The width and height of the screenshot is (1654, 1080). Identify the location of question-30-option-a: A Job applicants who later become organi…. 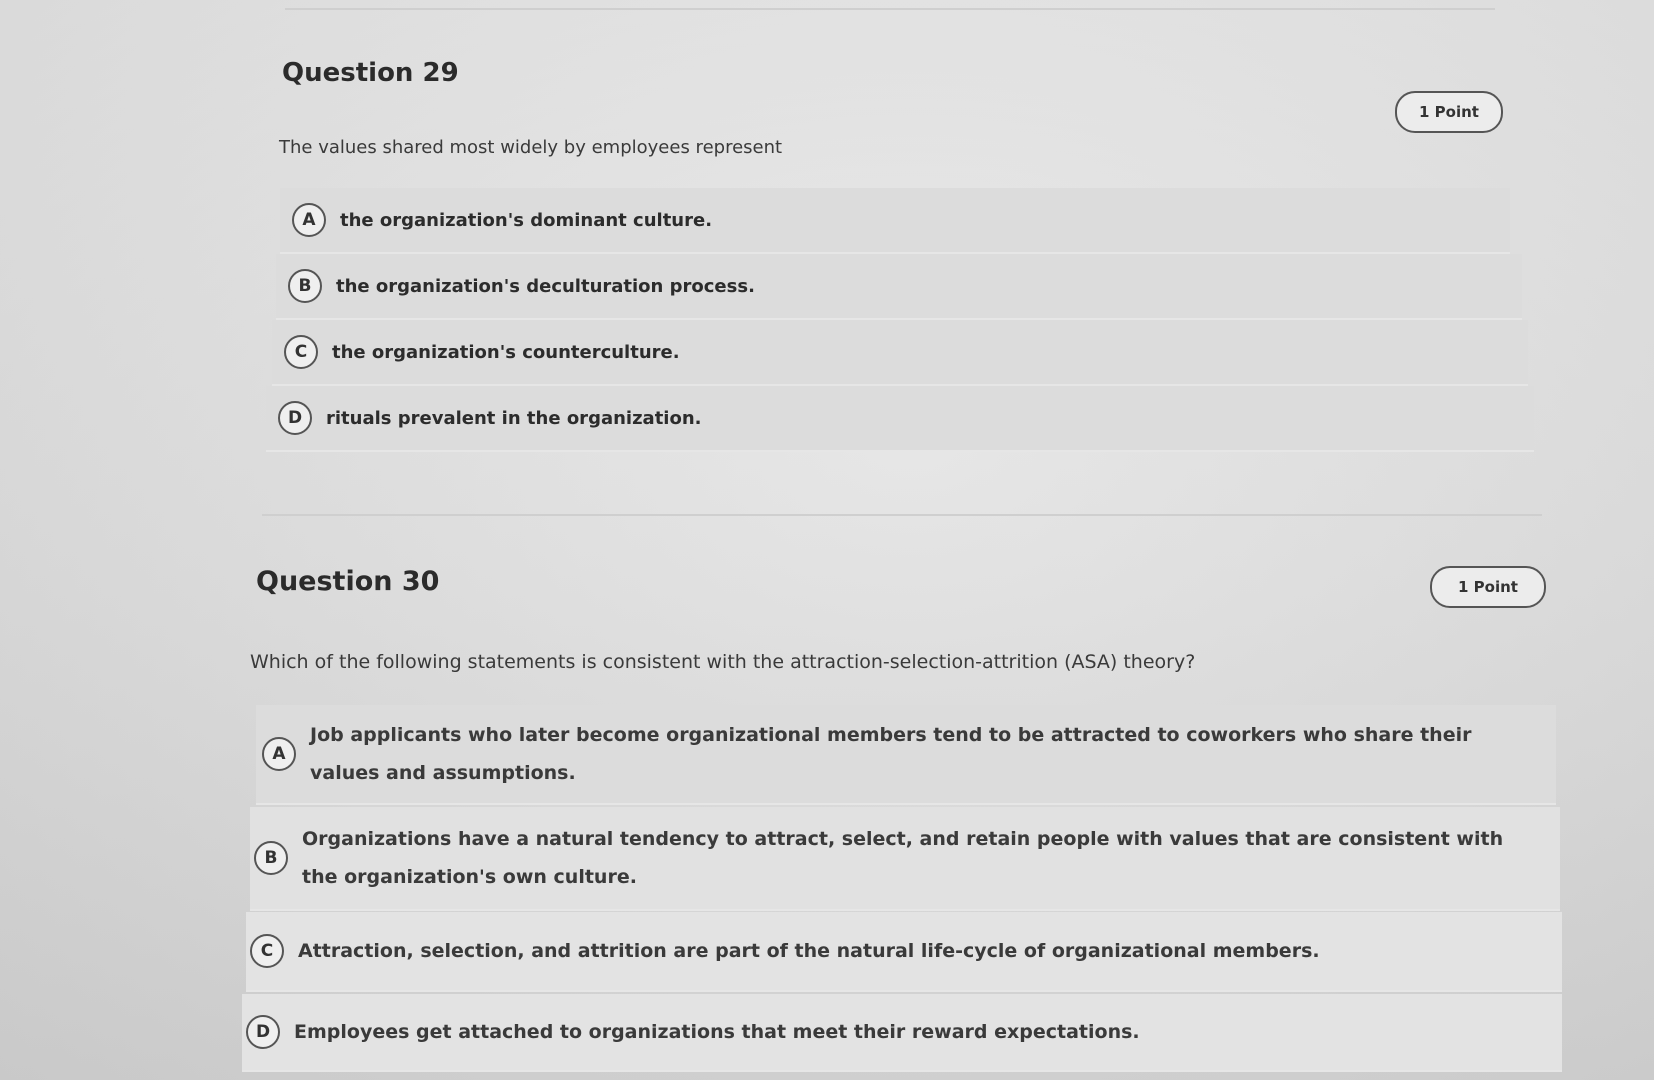
(906, 755).